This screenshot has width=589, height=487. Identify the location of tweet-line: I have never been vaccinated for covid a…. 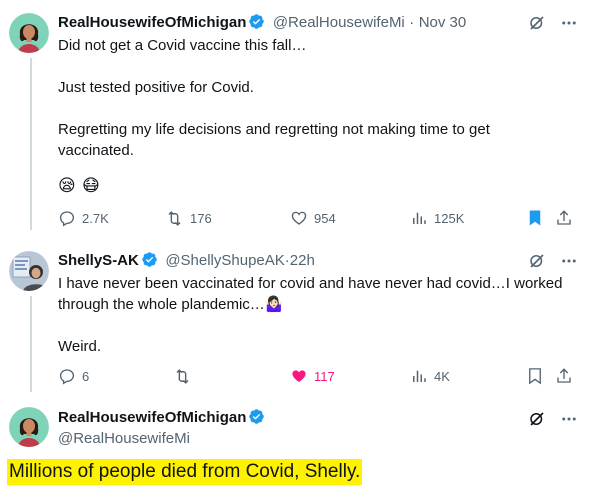
(310, 283).